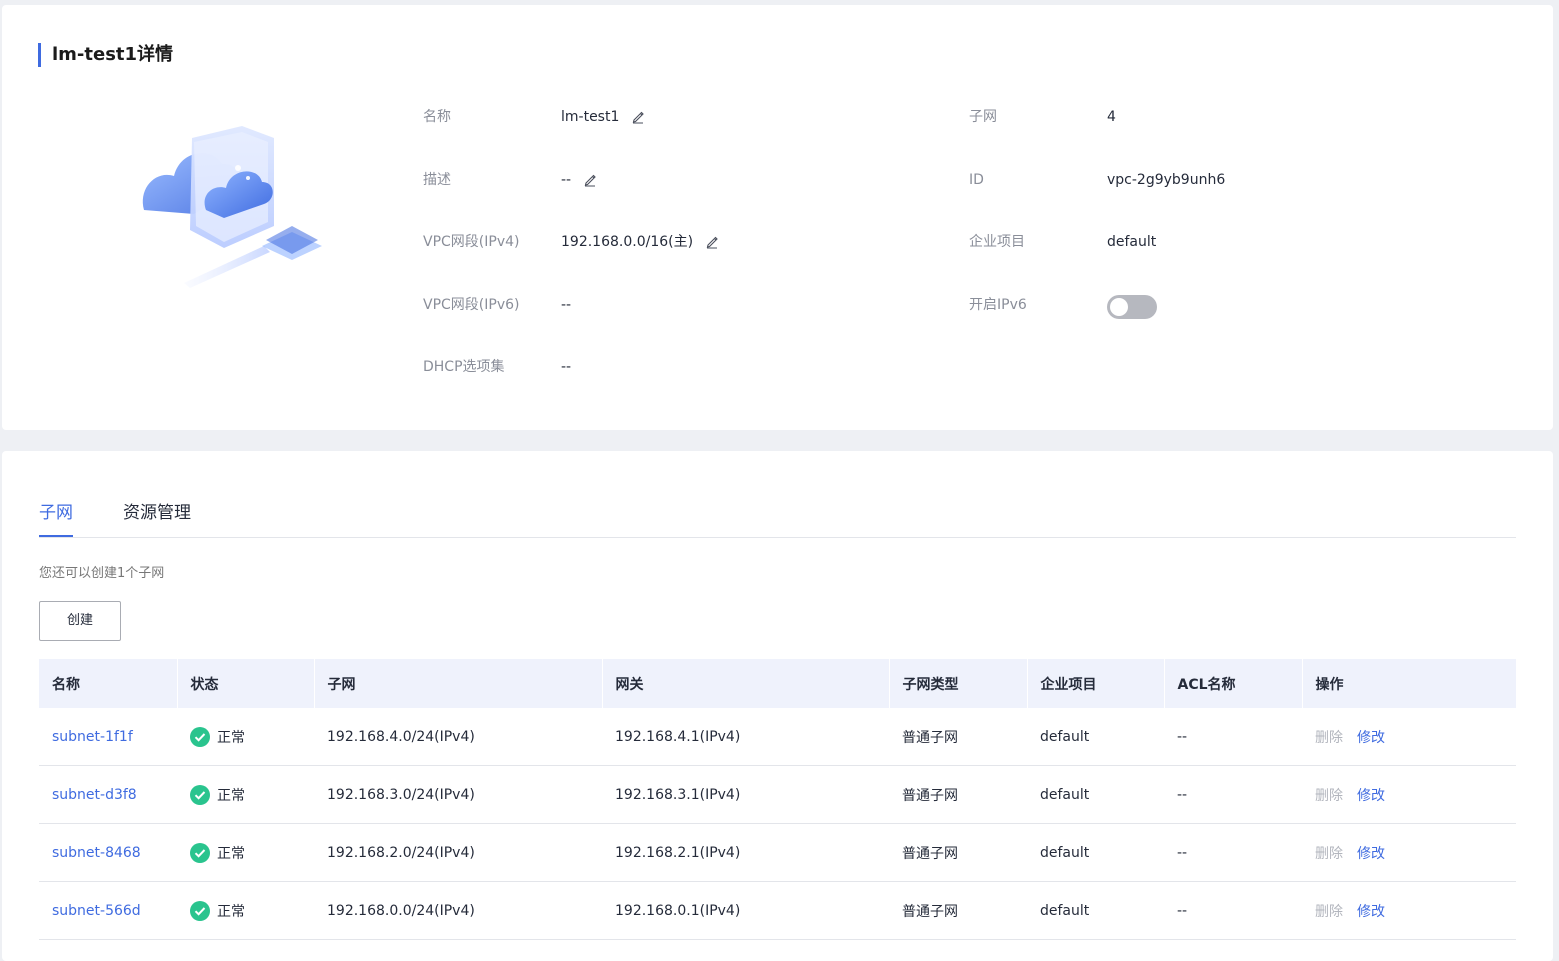 This screenshot has height=961, width=1559. I want to click on name-label: 名称, so click(437, 117).